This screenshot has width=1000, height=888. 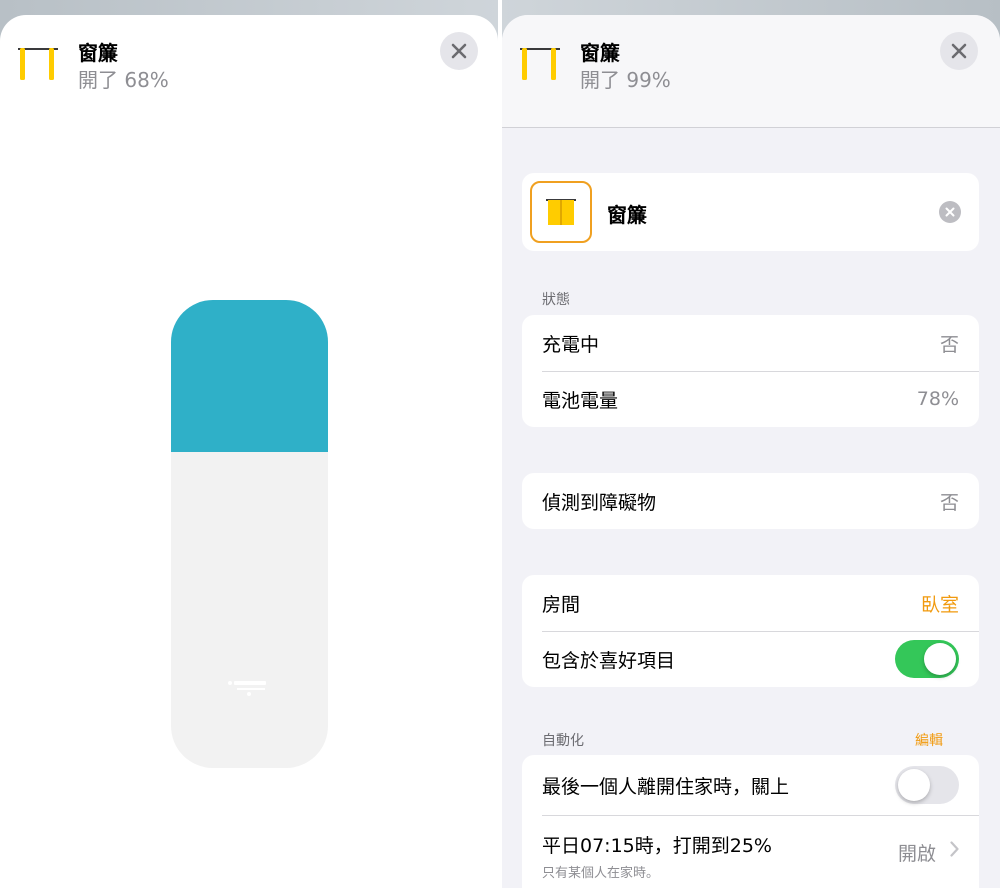 I want to click on favorite-row: 包含於喜好項目, so click(x=750, y=659).